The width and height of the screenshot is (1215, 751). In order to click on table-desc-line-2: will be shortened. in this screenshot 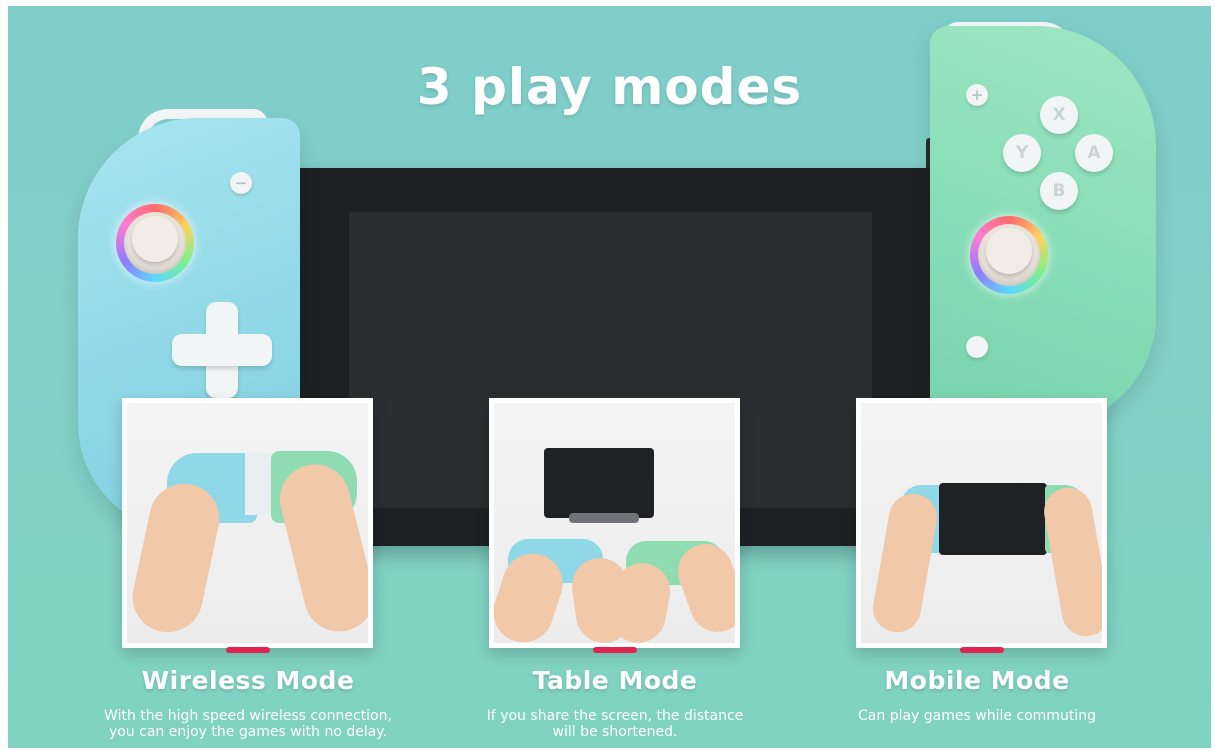, I will do `click(615, 732)`.